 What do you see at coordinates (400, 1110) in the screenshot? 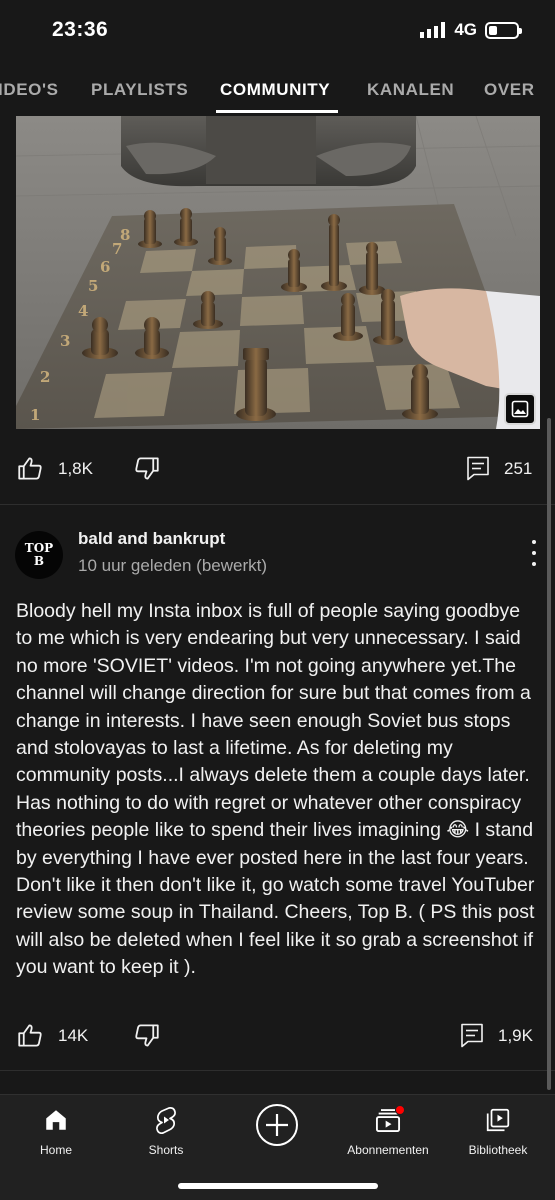
I see `notification-dot` at bounding box center [400, 1110].